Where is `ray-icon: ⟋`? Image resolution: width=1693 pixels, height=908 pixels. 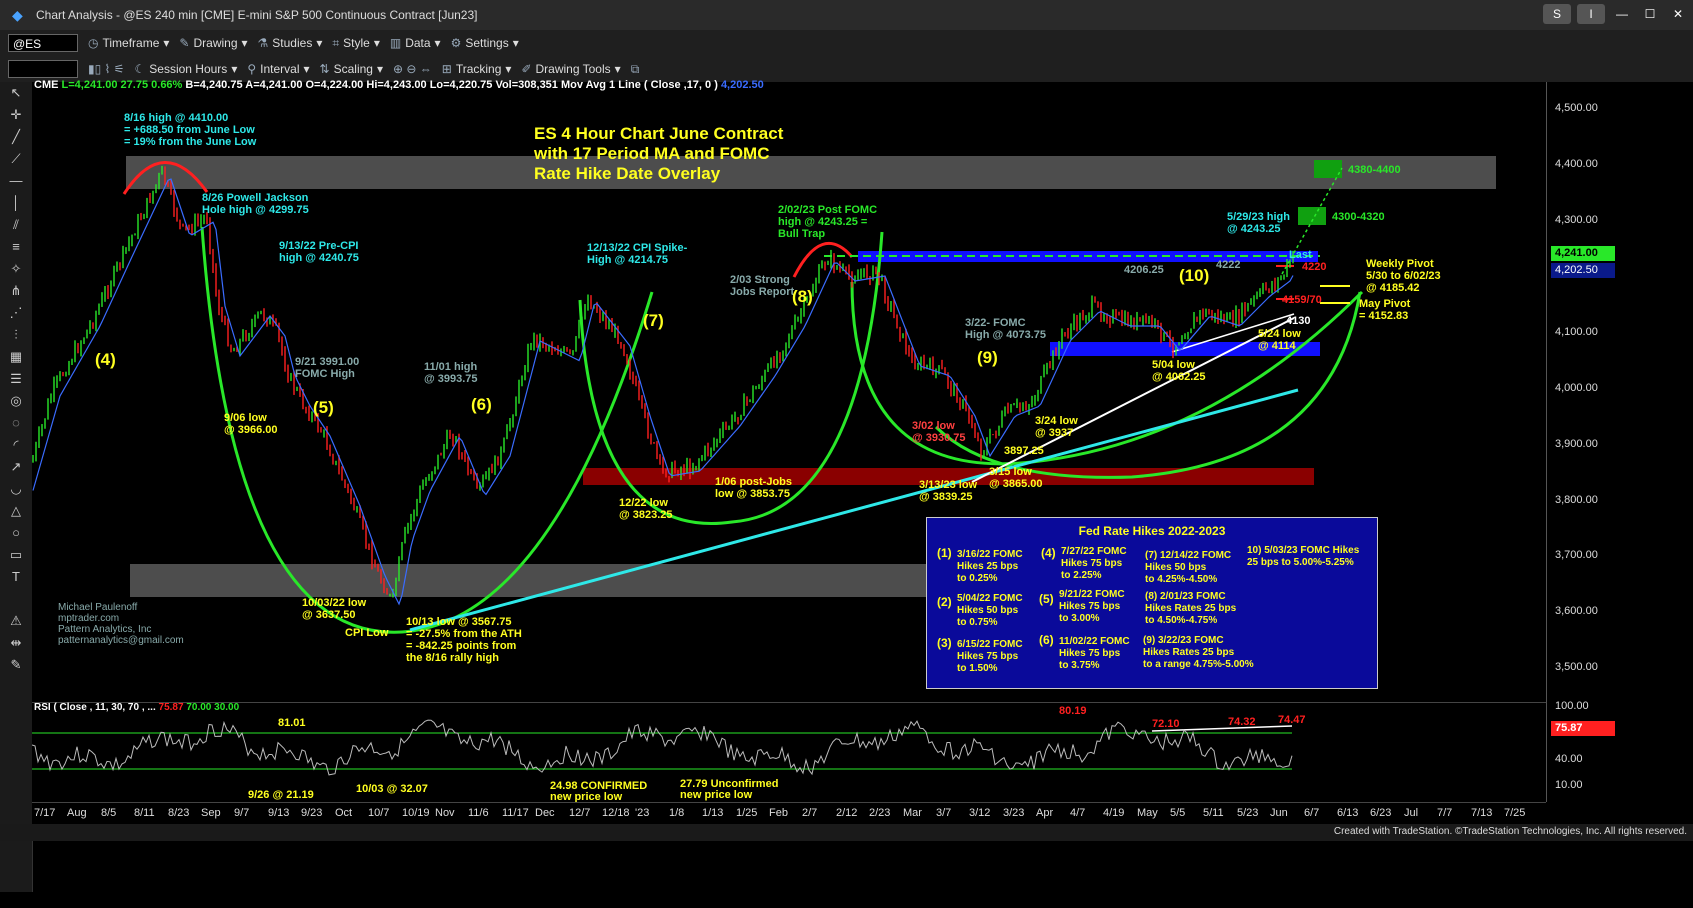 ray-icon: ⟋ is located at coordinates (16, 159).